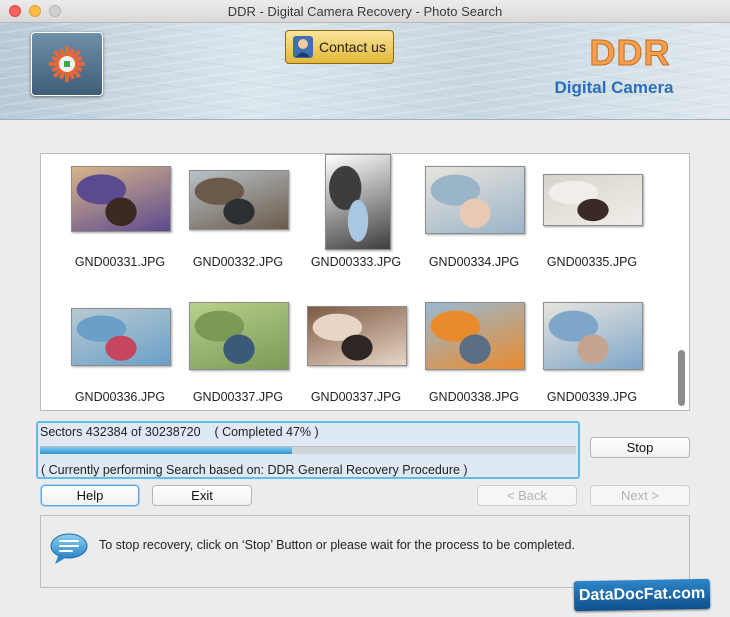 The height and width of the screenshot is (617, 730). What do you see at coordinates (69, 548) in the screenshot?
I see `speech-bubble-icon` at bounding box center [69, 548].